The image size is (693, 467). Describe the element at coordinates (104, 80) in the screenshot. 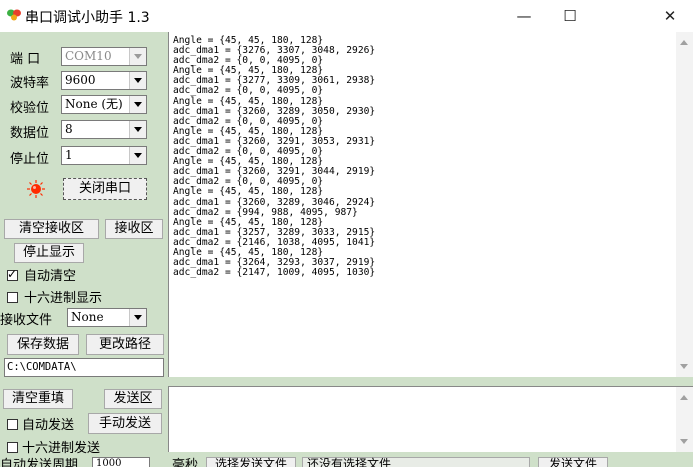

I see `baud-select: 9600` at that location.